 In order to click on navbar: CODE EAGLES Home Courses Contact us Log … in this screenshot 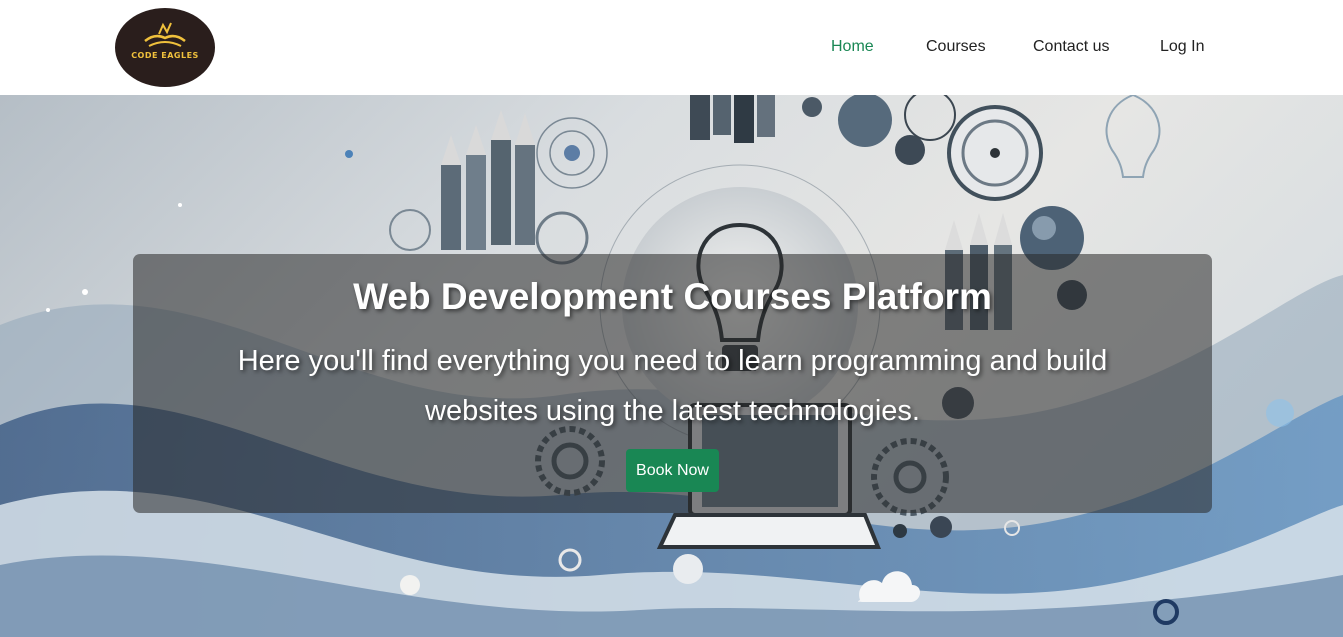, I will do `click(671, 47)`.